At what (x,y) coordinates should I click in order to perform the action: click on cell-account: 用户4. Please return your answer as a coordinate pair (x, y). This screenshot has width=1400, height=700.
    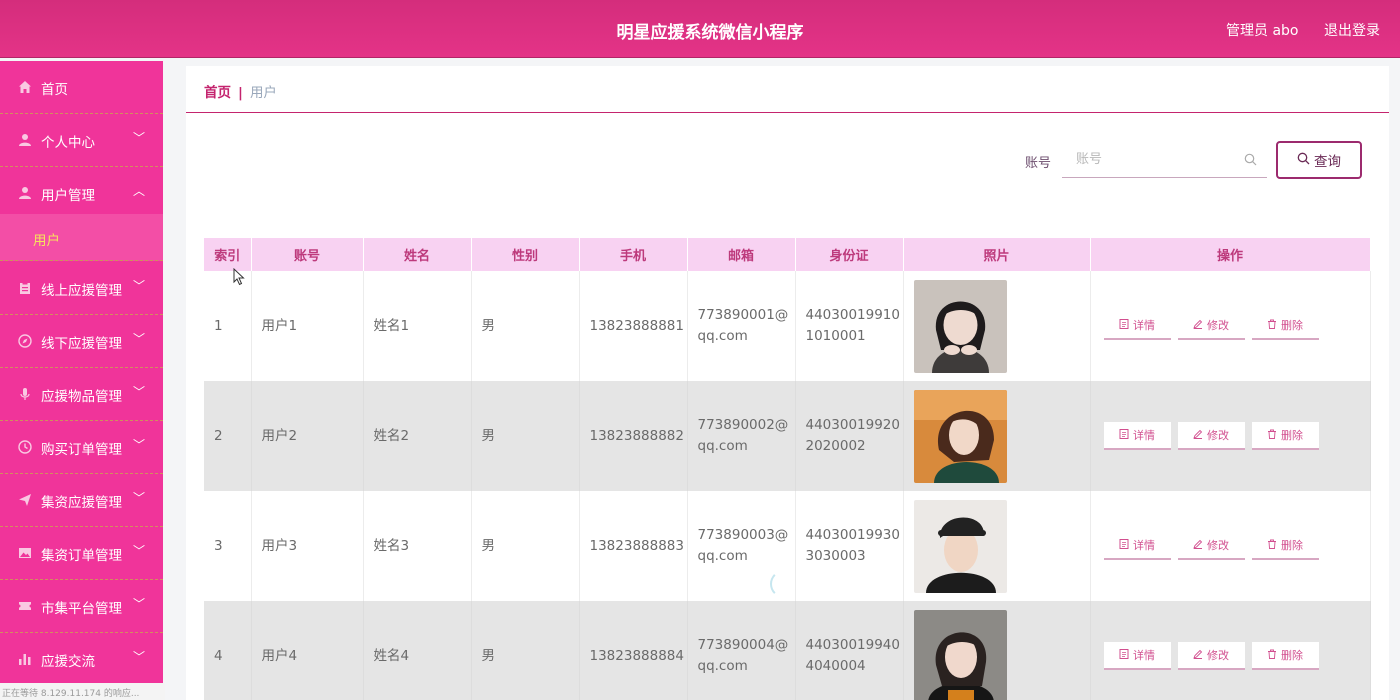
    Looking at the image, I should click on (307, 650).